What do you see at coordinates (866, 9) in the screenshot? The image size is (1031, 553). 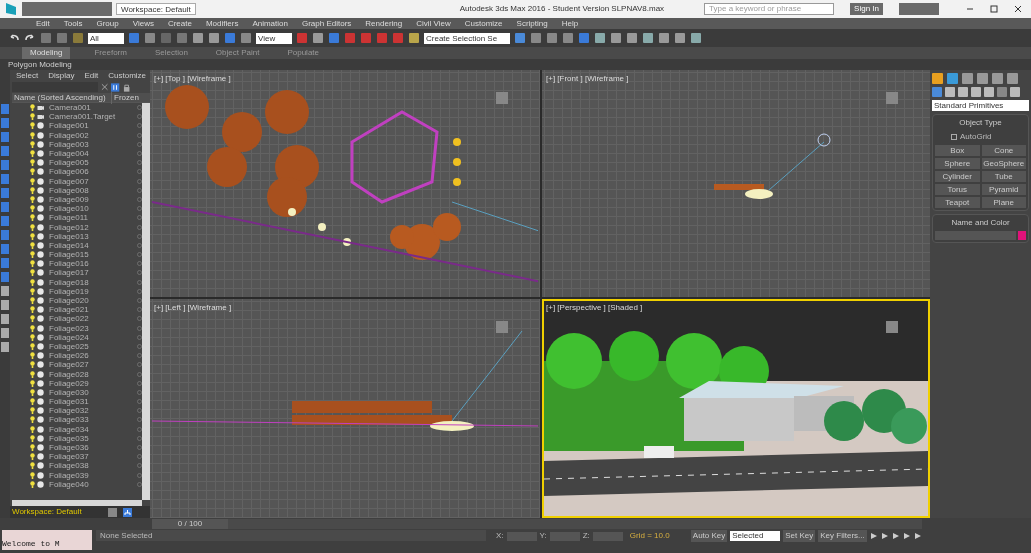 I see `sign-in-button: Sign In` at bounding box center [866, 9].